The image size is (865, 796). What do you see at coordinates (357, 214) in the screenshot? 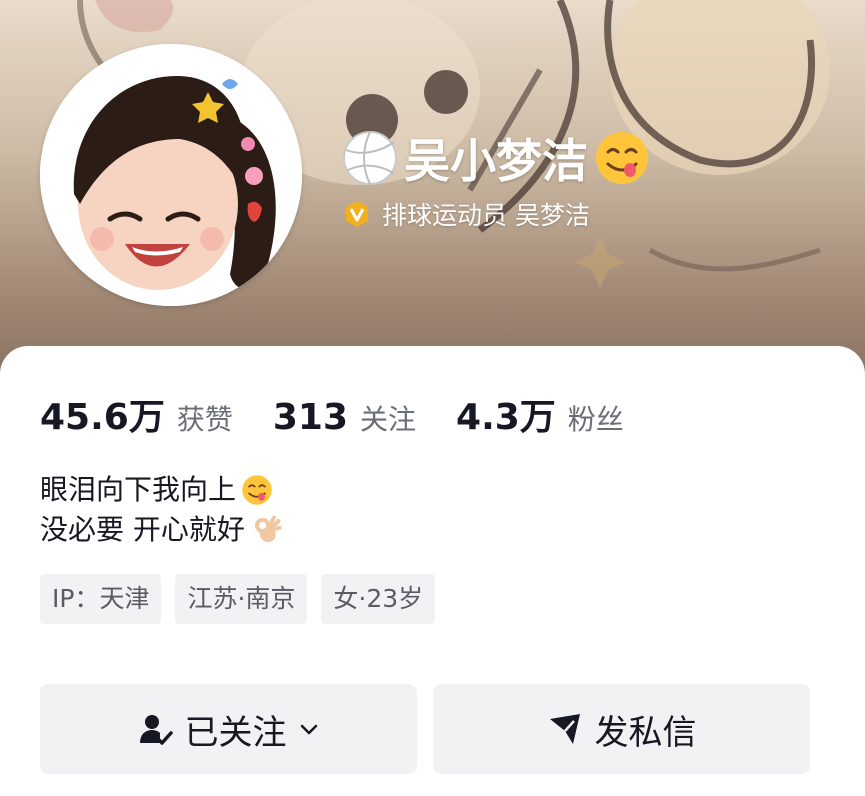
I see `verified-badge-icon` at bounding box center [357, 214].